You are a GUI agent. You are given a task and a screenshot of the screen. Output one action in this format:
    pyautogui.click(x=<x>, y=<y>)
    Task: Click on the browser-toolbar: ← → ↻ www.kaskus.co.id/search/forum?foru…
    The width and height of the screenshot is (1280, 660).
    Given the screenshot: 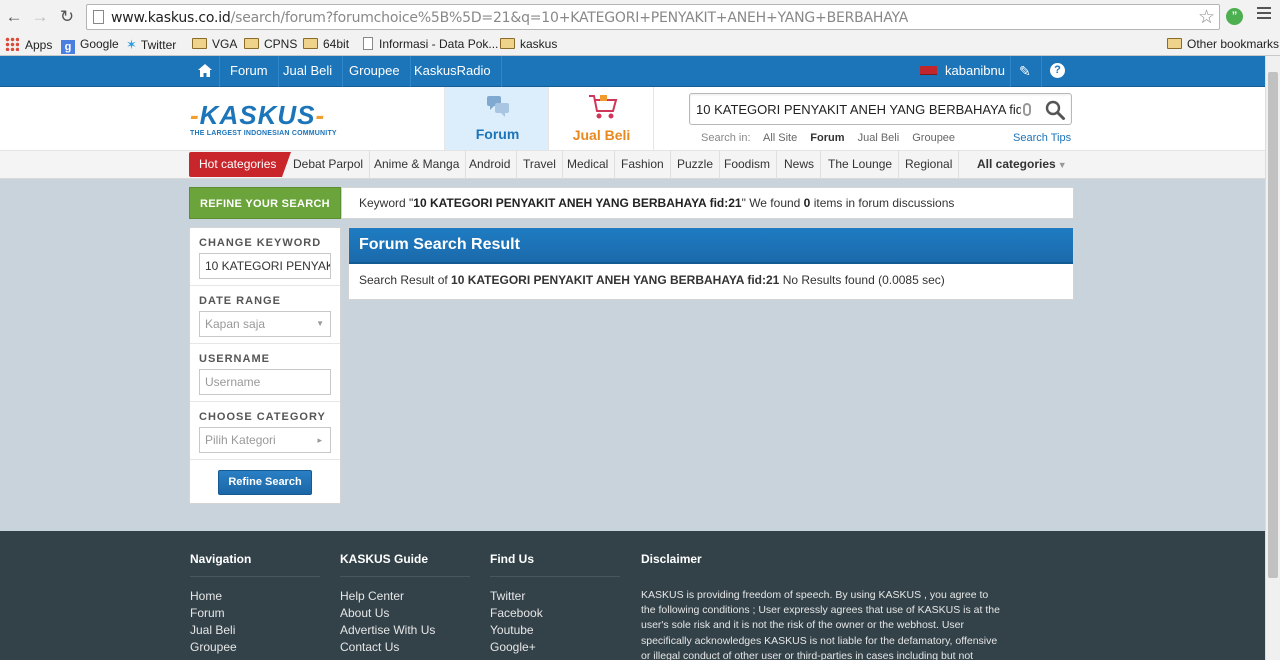 What is the action you would take?
    pyautogui.click(x=640, y=17)
    